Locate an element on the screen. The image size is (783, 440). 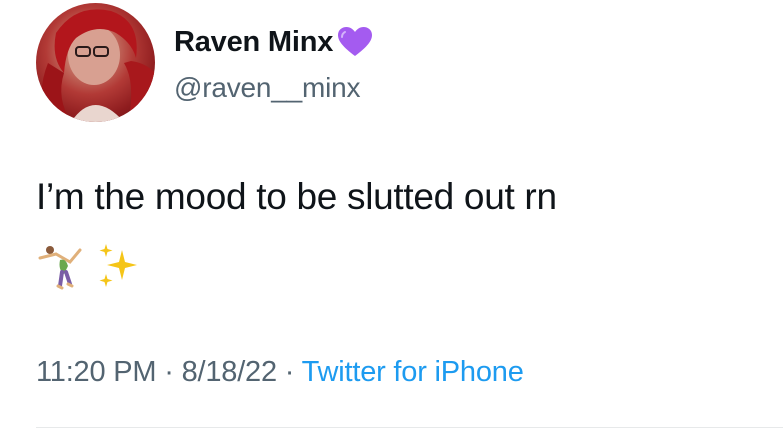
avatar is located at coordinates (95, 62).